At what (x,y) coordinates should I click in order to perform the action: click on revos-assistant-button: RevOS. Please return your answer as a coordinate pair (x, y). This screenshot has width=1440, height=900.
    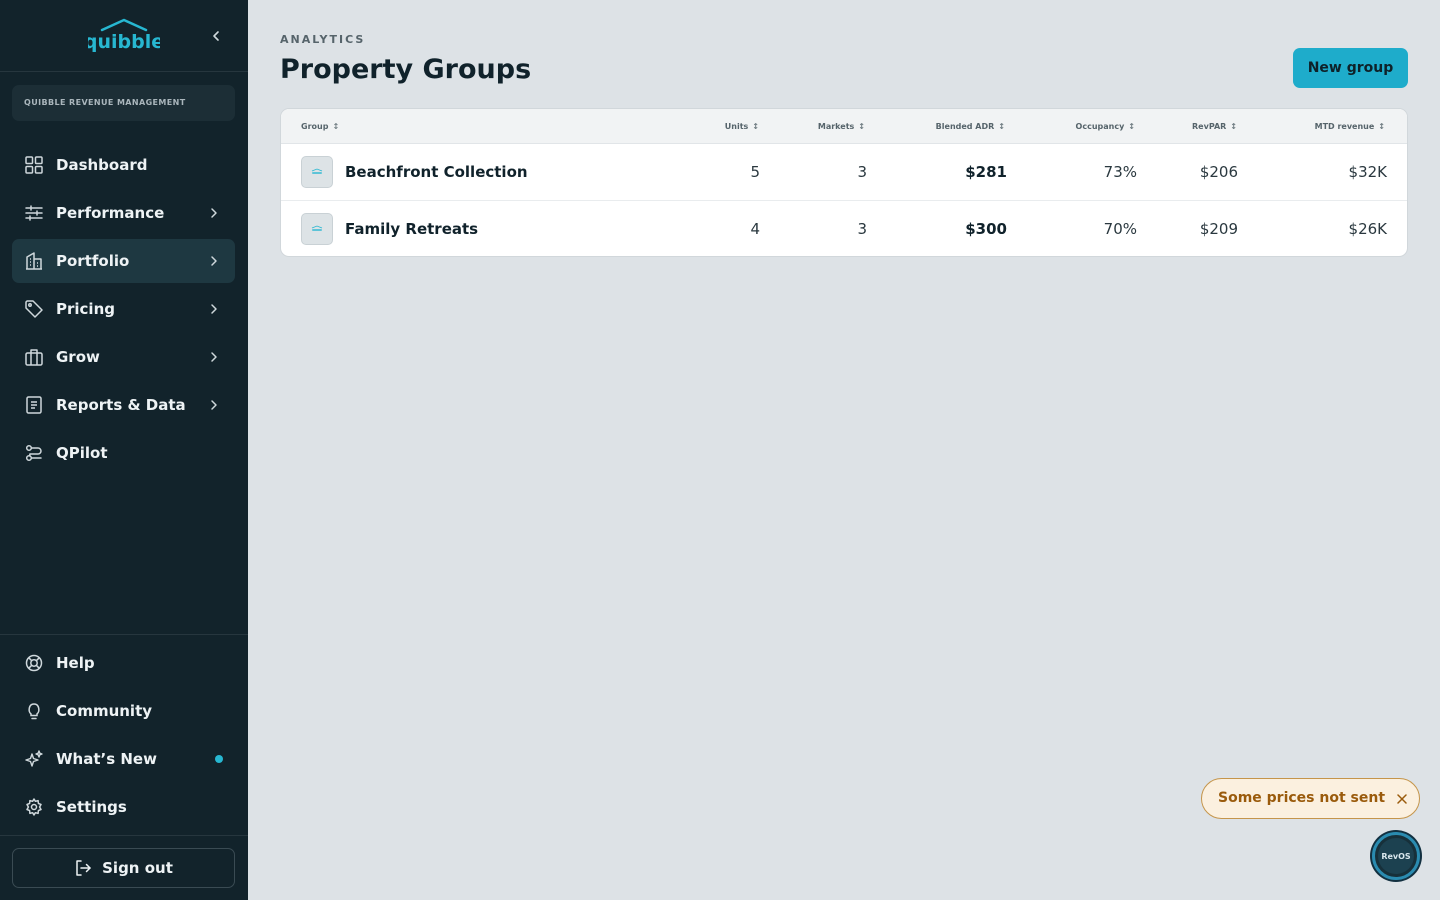
    Looking at the image, I should click on (1396, 856).